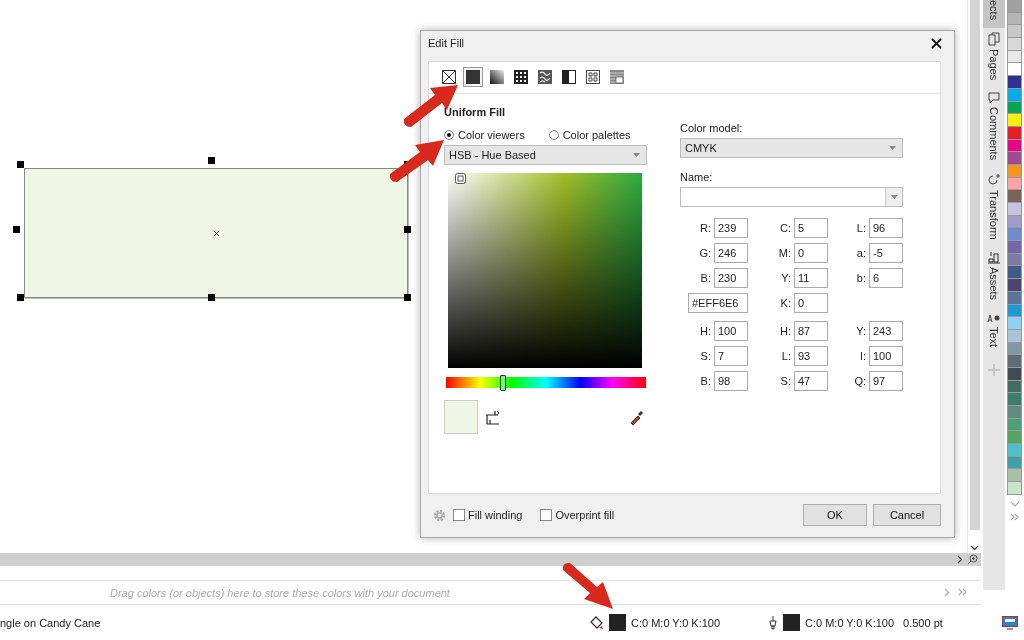  Describe the element at coordinates (936, 43) in the screenshot. I see `close-icon` at that location.